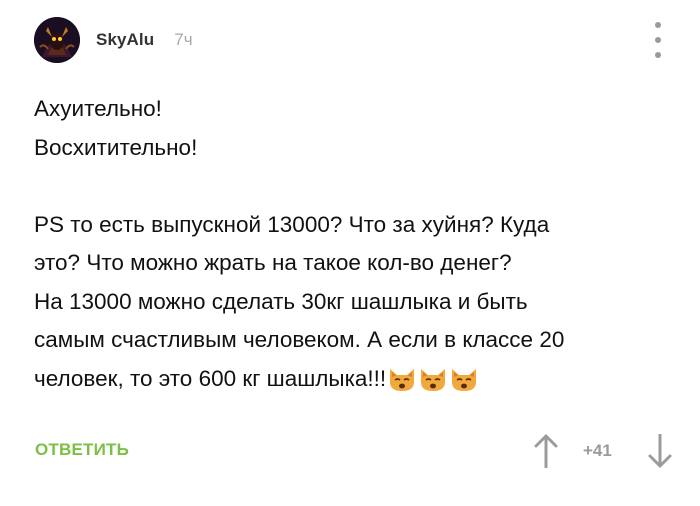 This screenshot has width=700, height=506. I want to click on rating-score: +41, so click(597, 450).